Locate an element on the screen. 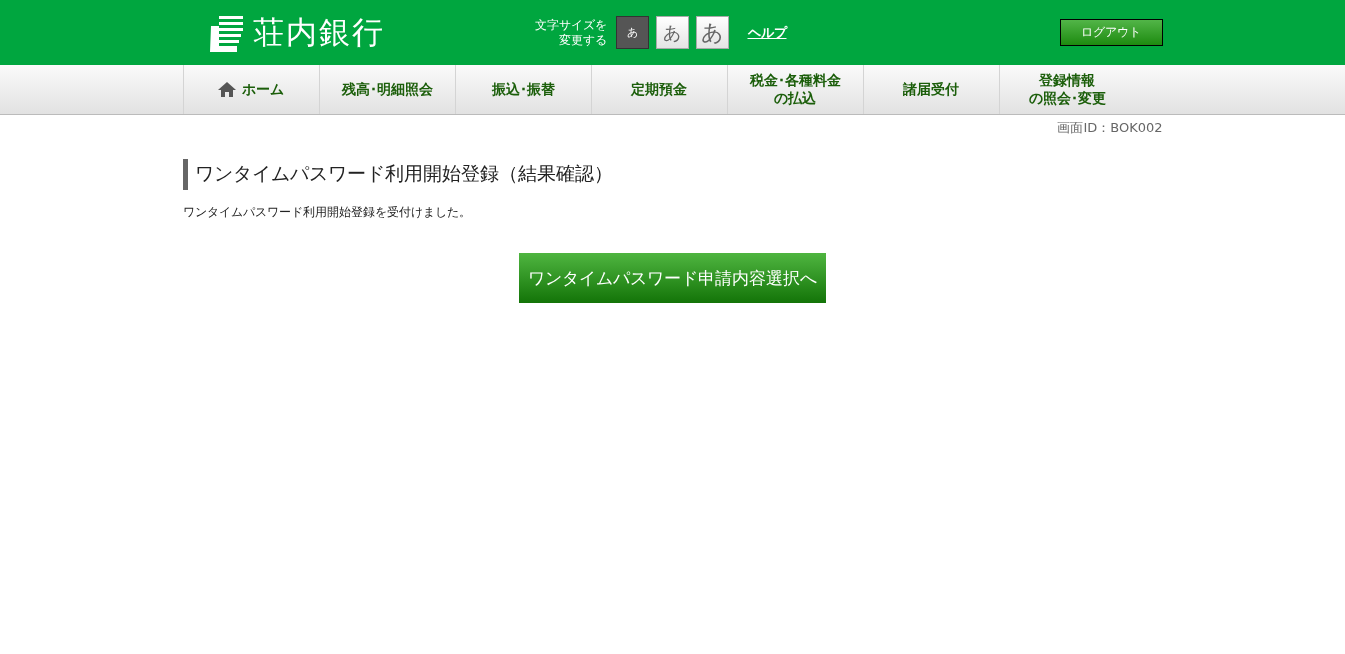  nav-tab: 税金･各種料金 の払込 is located at coordinates (794, 89).